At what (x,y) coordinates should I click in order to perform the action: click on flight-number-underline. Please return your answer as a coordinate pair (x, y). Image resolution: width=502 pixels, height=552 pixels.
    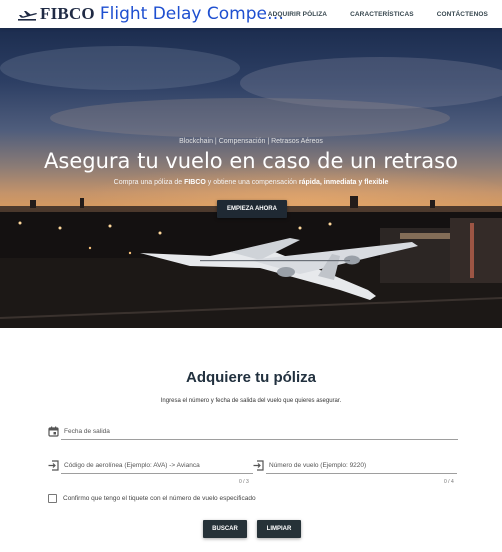
    Looking at the image, I should click on (361, 473).